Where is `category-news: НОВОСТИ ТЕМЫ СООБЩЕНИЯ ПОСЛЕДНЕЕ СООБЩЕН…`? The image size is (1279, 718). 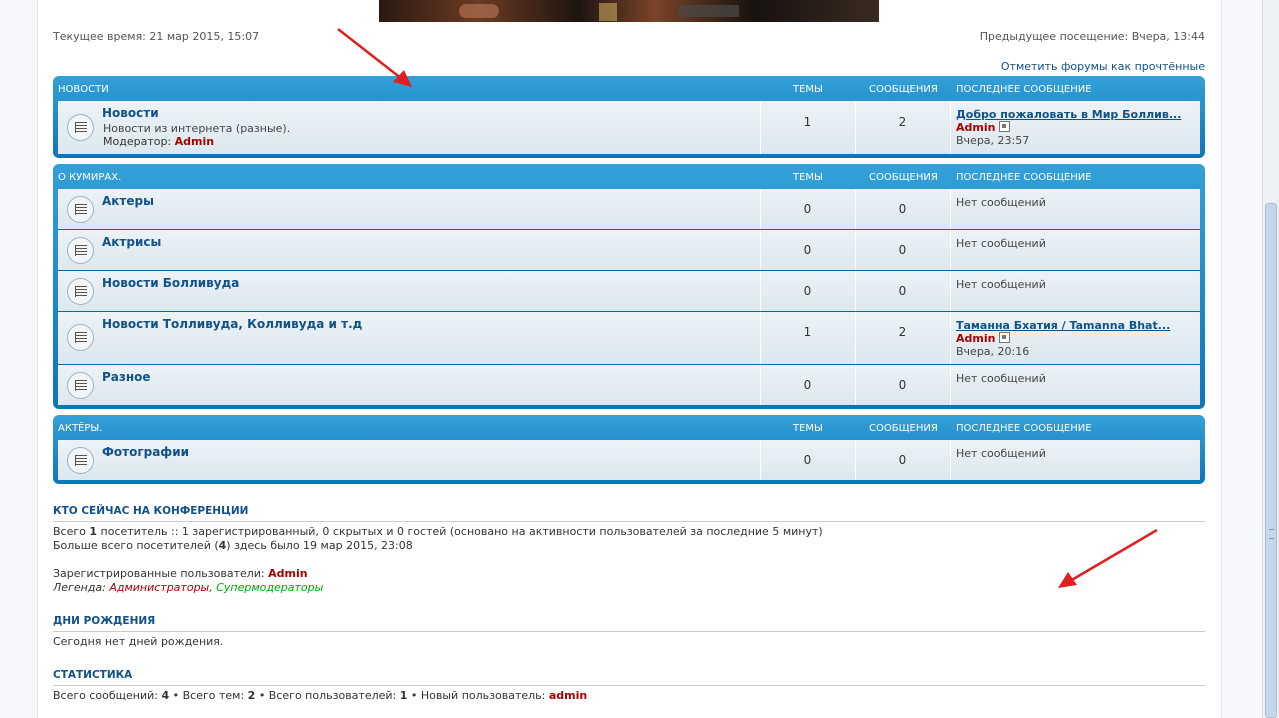 category-news: НОВОСТИ ТЕМЫ СООБЩЕНИЯ ПОСЛЕДНЕЕ СООБЩЕН… is located at coordinates (629, 117).